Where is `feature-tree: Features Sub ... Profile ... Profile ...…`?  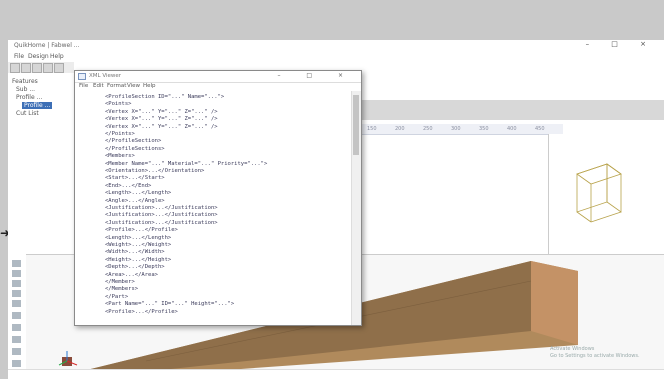
feature-tree: Features Sub ... Profile ... Profile ...… is located at coordinates (41, 164).